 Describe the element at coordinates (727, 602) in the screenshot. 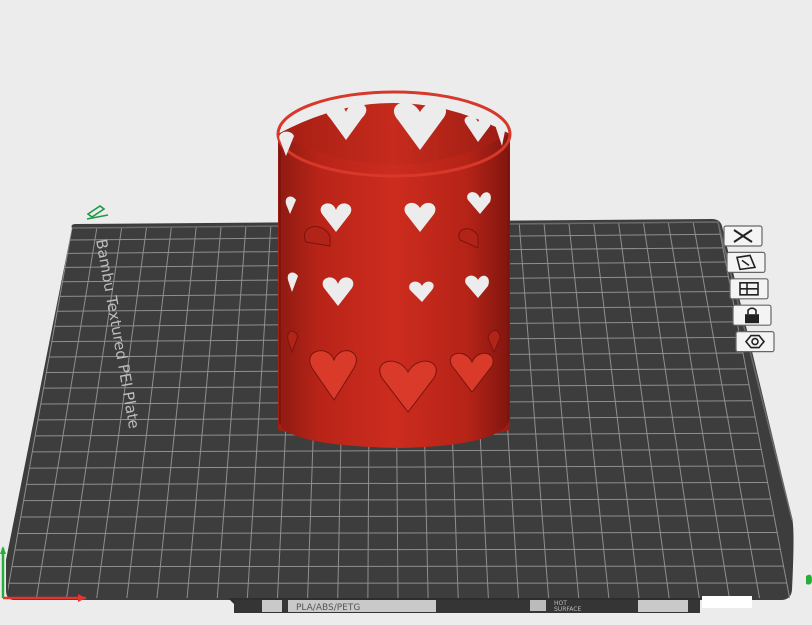

I see `strip-white-tab` at that location.